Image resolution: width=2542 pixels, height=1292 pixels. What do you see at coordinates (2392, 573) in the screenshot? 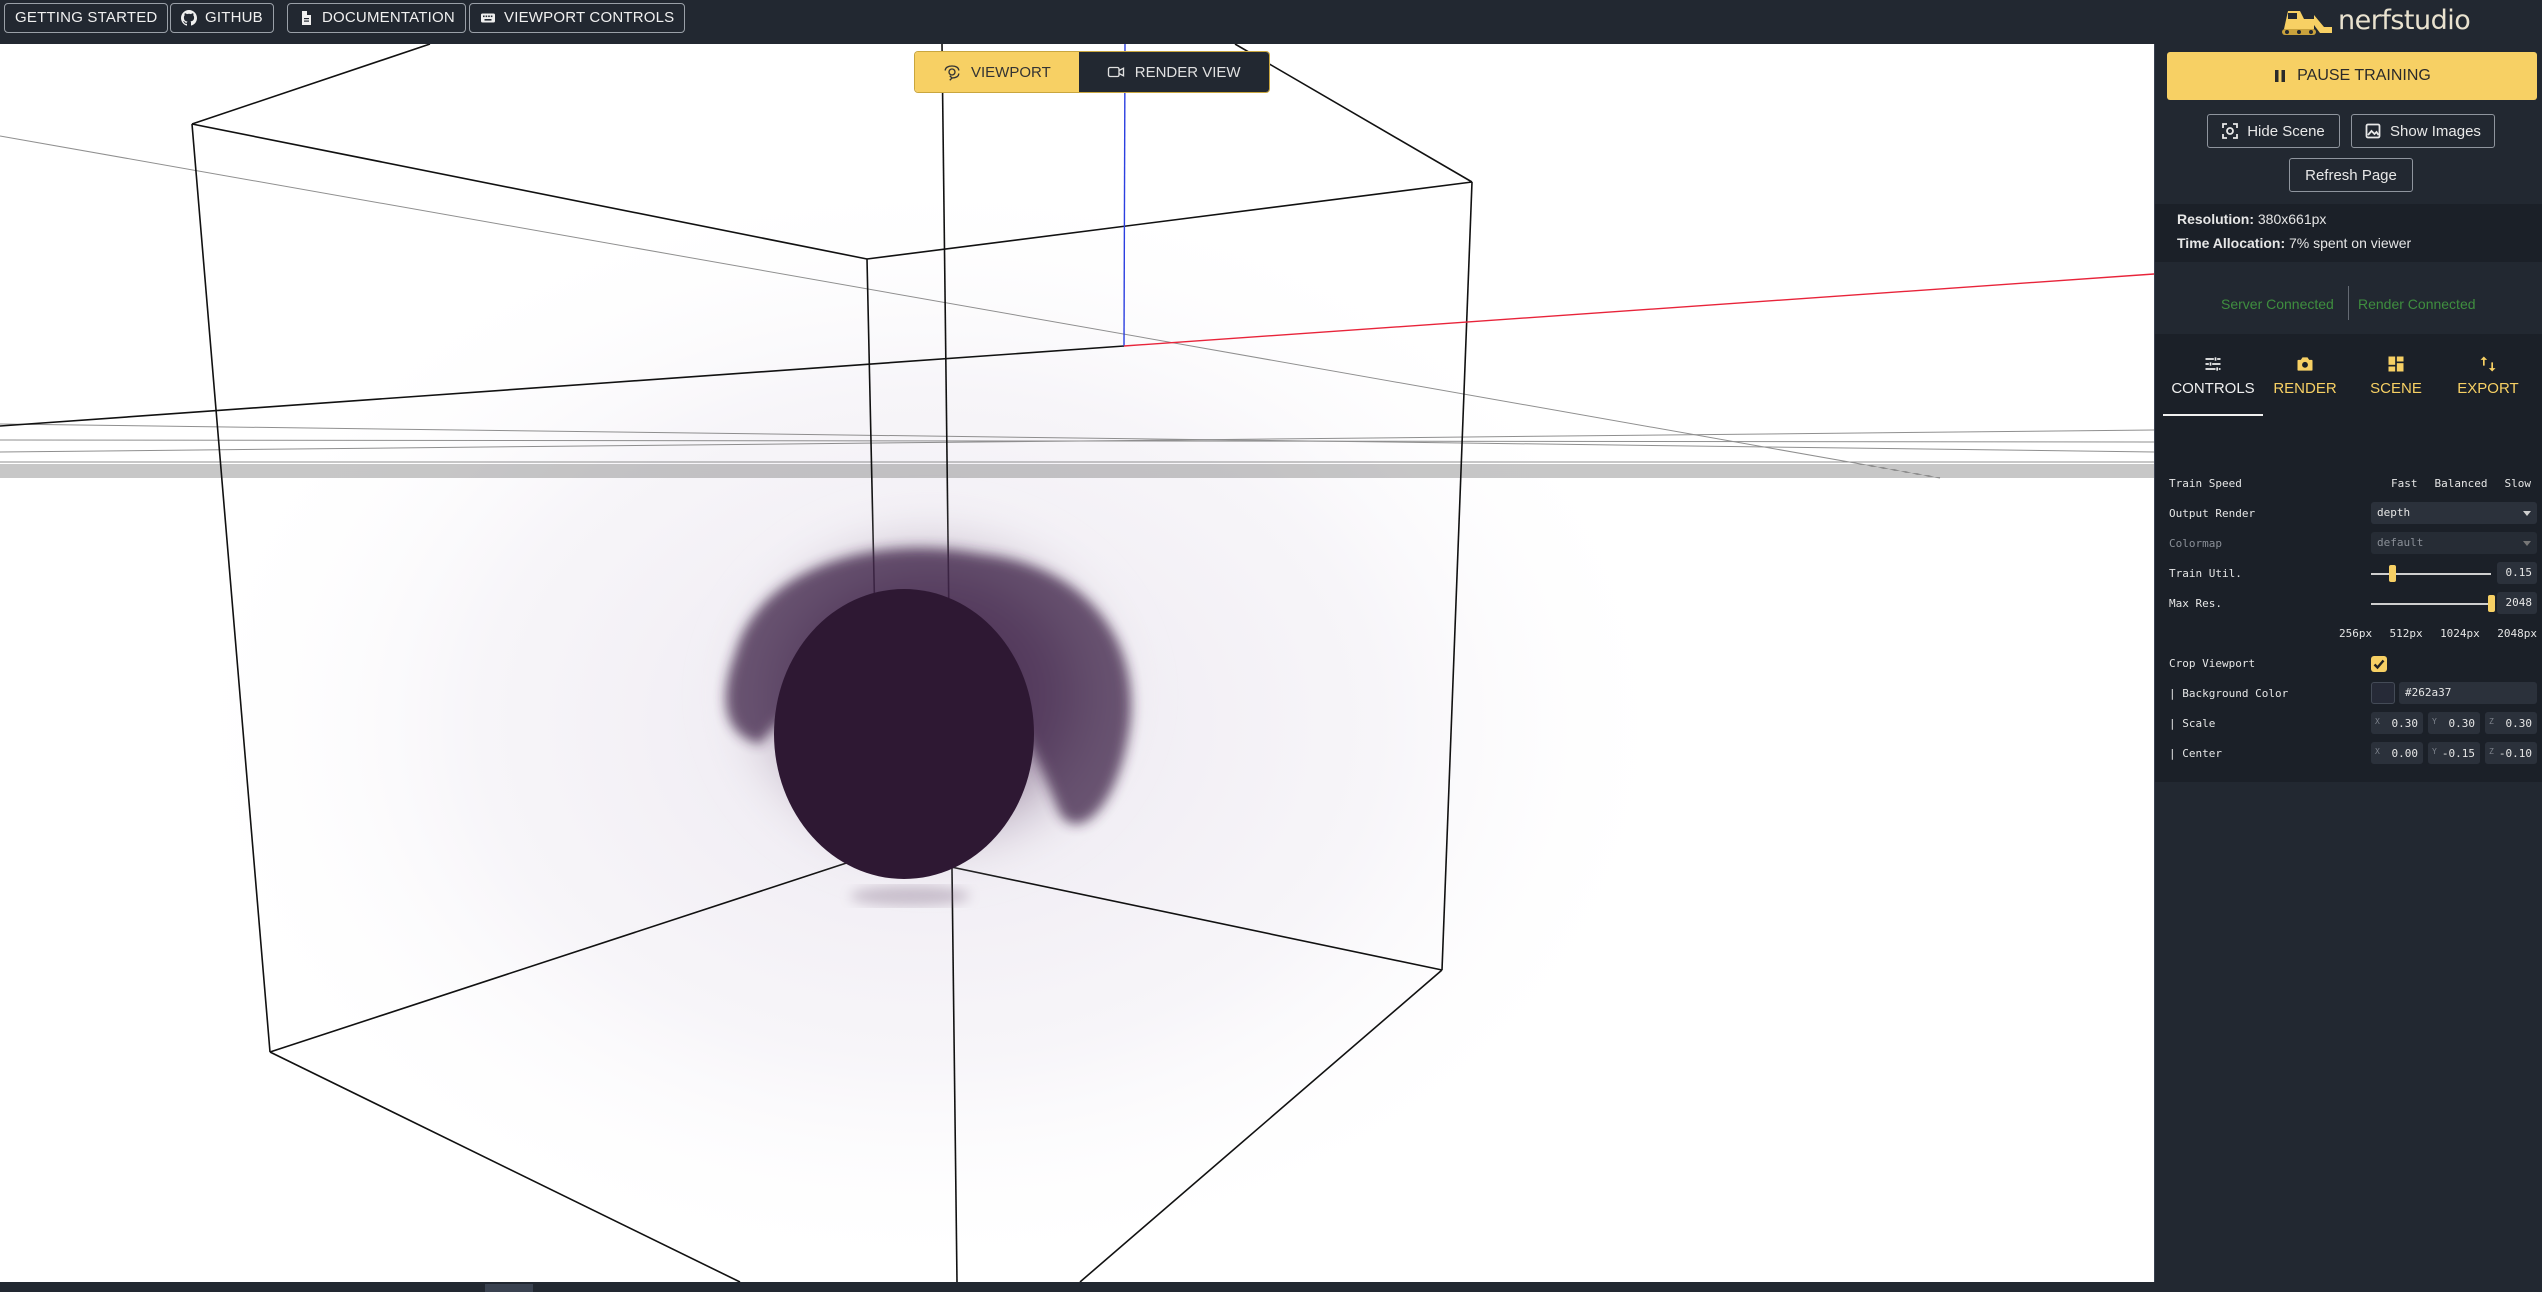
I see `train-util-slider-thumb` at bounding box center [2392, 573].